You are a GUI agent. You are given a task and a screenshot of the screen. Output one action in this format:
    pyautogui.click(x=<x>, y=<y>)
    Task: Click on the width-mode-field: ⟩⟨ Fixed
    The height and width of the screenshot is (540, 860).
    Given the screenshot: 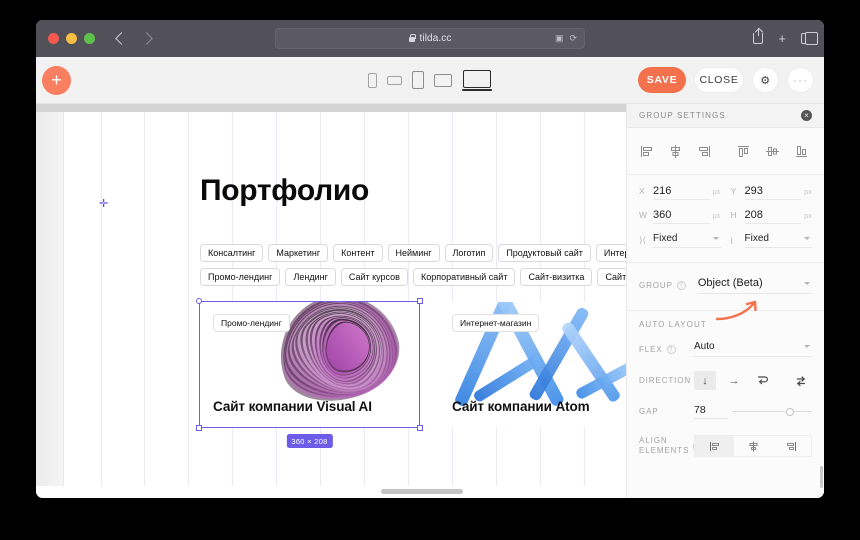 What is the action you would take?
    pyautogui.click(x=680, y=240)
    